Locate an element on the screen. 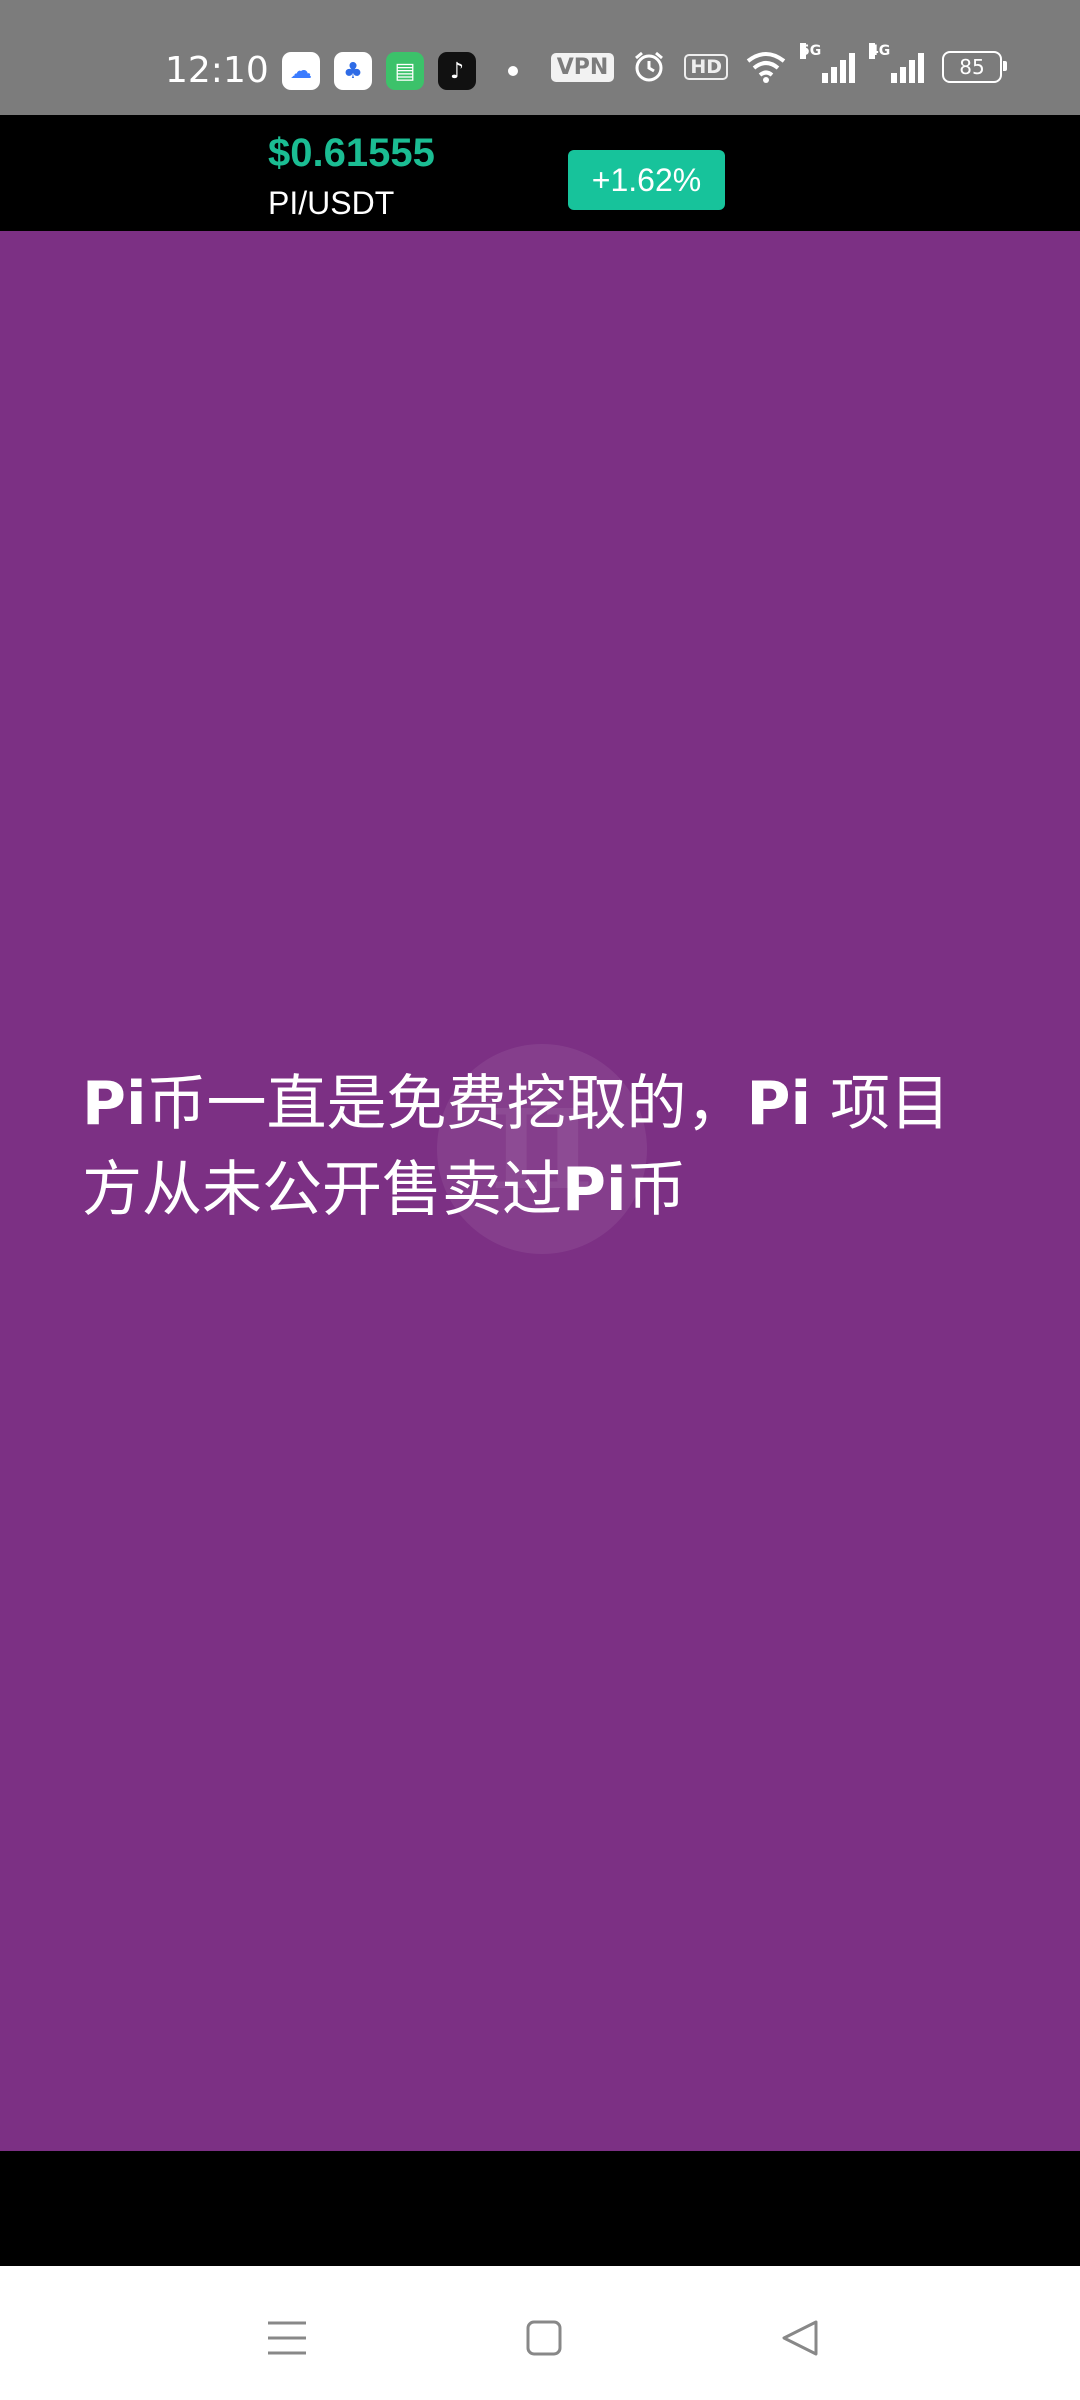 This screenshot has width=1080, height=2400. home-button is located at coordinates (544, 2338).